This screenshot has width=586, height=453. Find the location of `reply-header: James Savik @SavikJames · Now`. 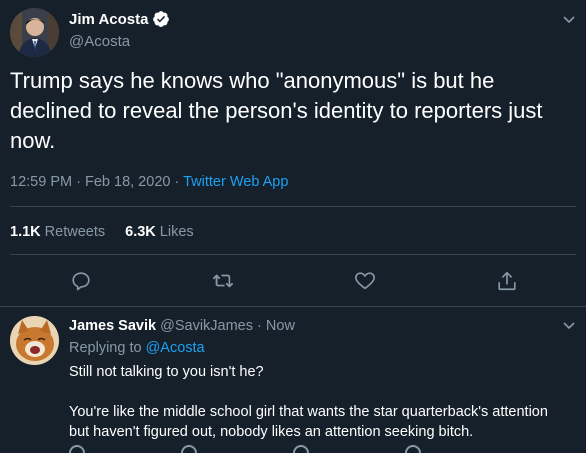

reply-header: James Savik @SavikJames · Now is located at coordinates (182, 326).